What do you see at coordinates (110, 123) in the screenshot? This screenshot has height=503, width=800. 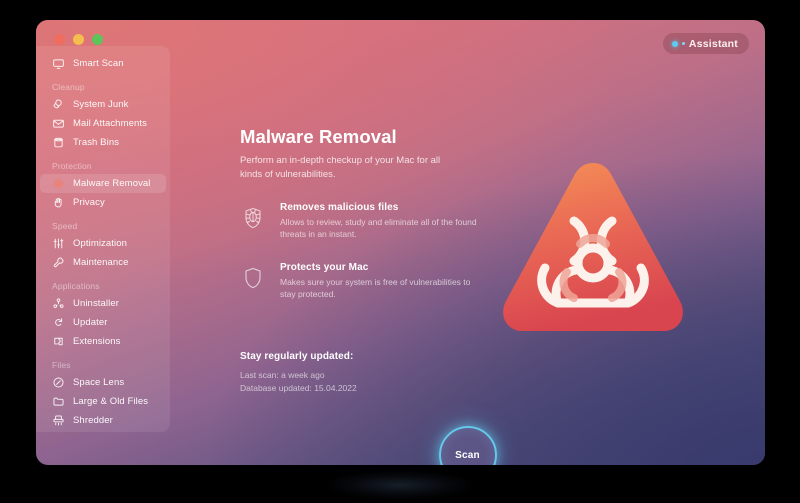 I see `sidebar-item-label: Mail Attachments` at bounding box center [110, 123].